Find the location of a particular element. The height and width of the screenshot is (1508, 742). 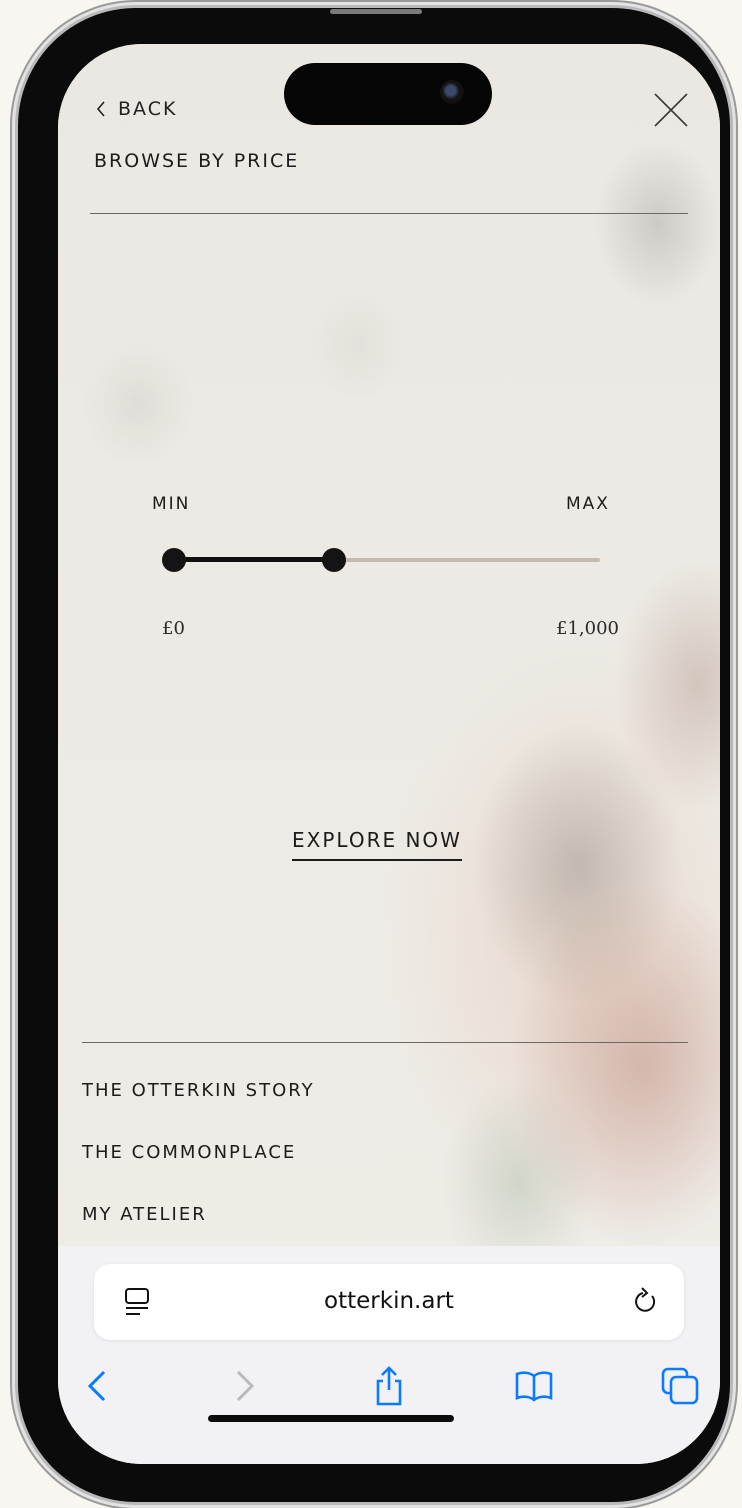

close-button is located at coordinates (671, 110).